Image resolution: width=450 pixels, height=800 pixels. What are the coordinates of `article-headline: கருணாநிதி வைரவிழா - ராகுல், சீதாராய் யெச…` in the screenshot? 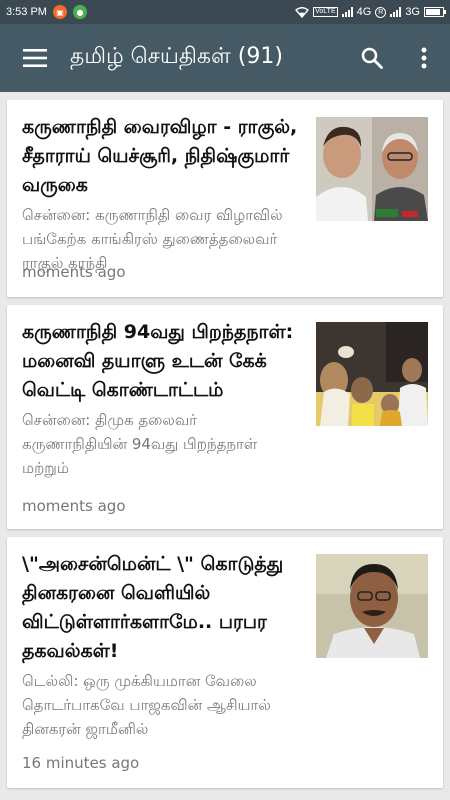 It's located at (163, 156).